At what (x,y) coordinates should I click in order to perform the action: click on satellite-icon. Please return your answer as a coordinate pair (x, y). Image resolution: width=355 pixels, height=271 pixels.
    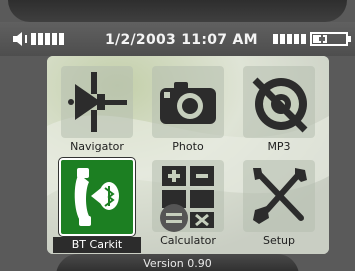
    Looking at the image, I should click on (97, 102).